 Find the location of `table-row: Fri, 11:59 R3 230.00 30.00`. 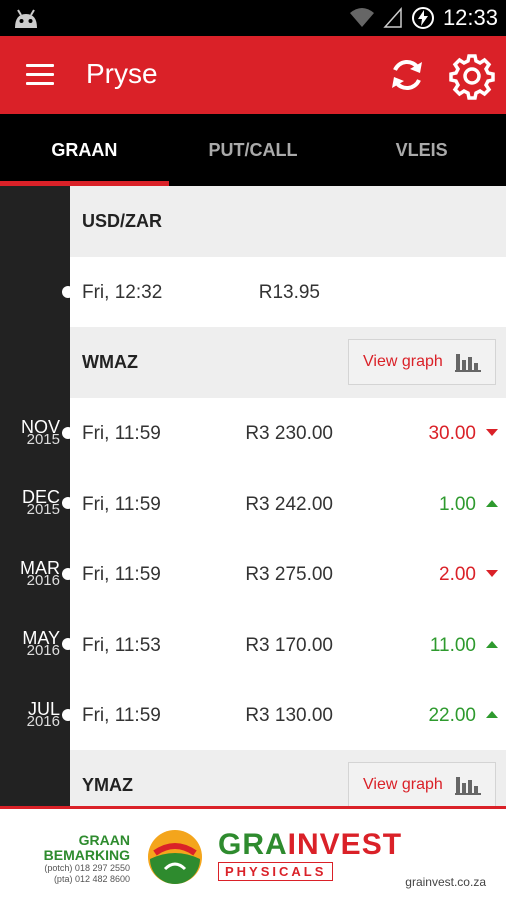

table-row: Fri, 11:59 R3 230.00 30.00 is located at coordinates (288, 433).